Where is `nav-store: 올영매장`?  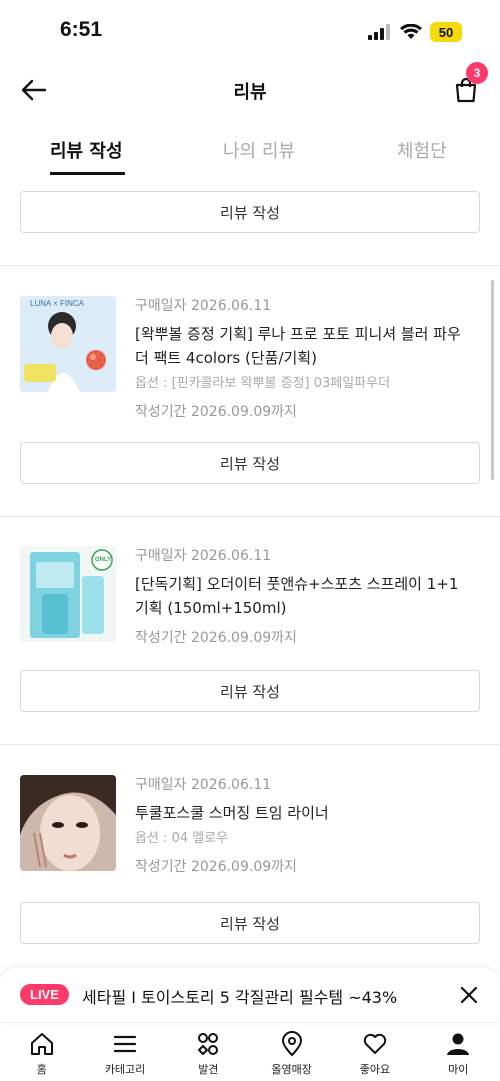 nav-store: 올영매장 is located at coordinates (291, 1052).